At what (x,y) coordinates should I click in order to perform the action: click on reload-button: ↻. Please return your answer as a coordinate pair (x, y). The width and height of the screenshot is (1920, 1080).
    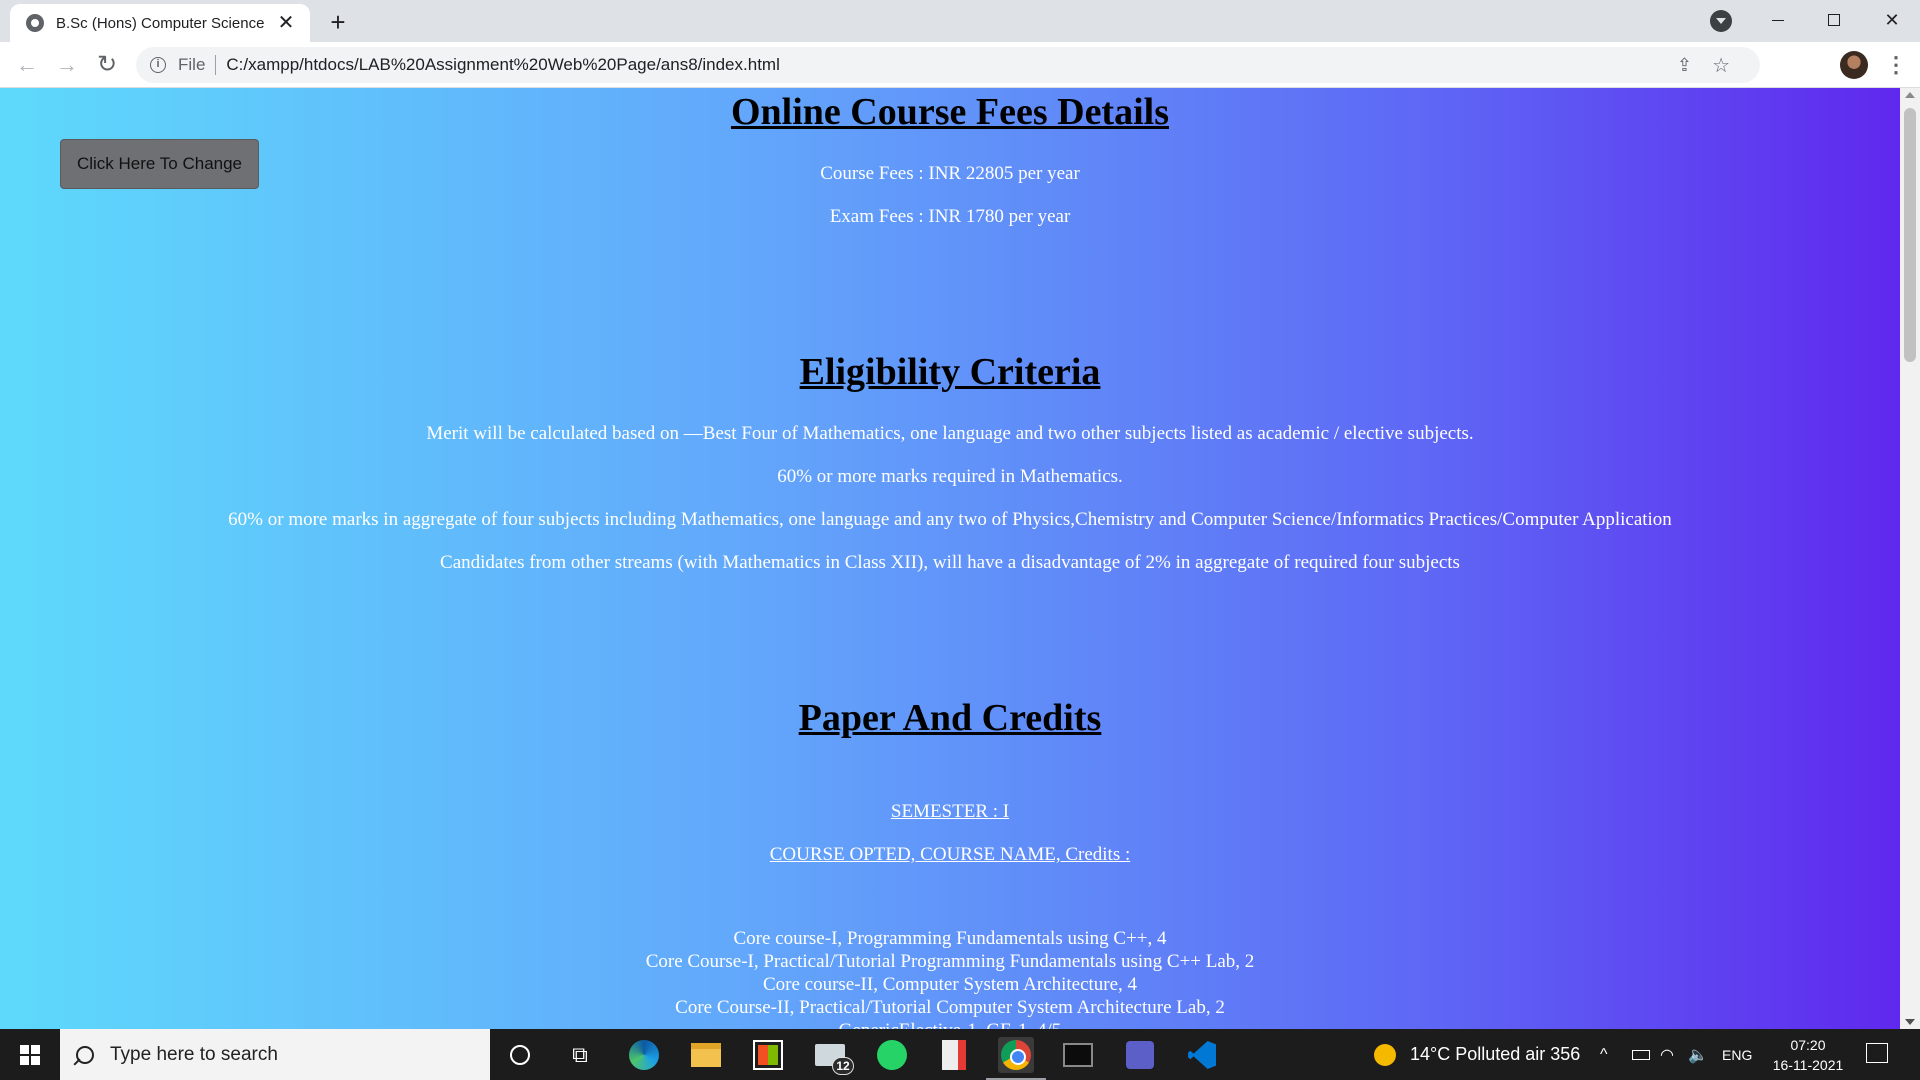
    Looking at the image, I should click on (107, 65).